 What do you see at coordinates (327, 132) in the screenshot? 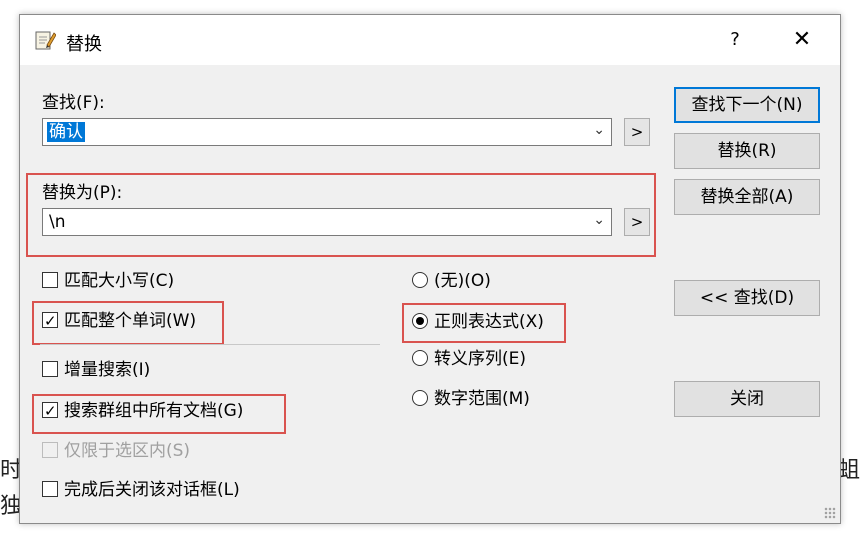
I see `find-combobox: 确认 ⌄` at bounding box center [327, 132].